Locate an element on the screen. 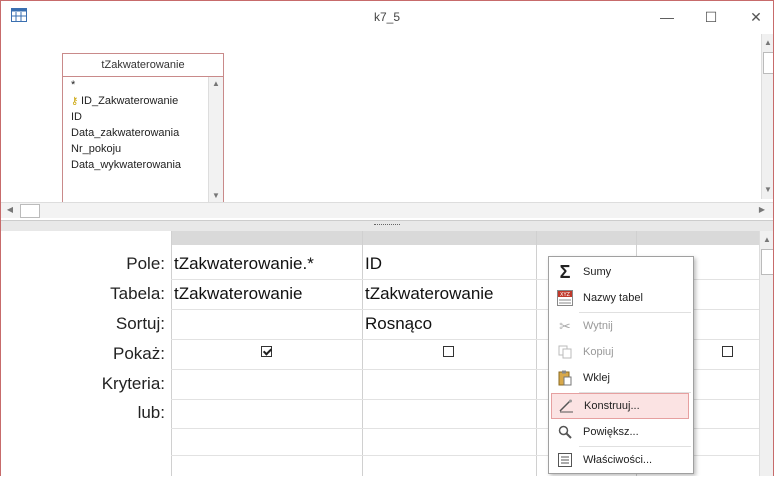 Image resolution: width=775 pixels, height=477 pixels. field-item-primary-key: ⚷ ID_Zakwaterowanie is located at coordinates (135, 101).